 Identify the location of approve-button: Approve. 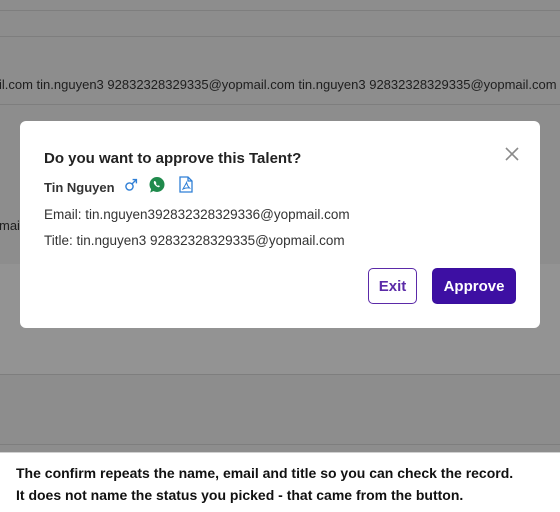
(474, 286).